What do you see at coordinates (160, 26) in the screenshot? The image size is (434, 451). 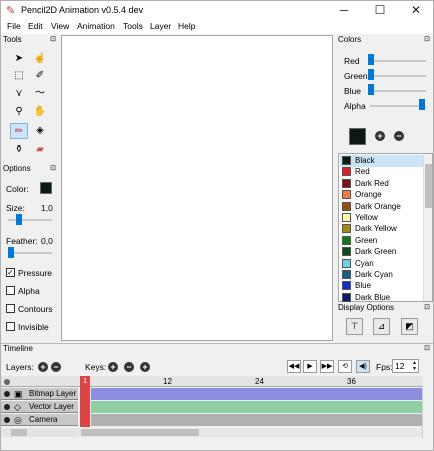 I see `menu-layer: Layer` at bounding box center [160, 26].